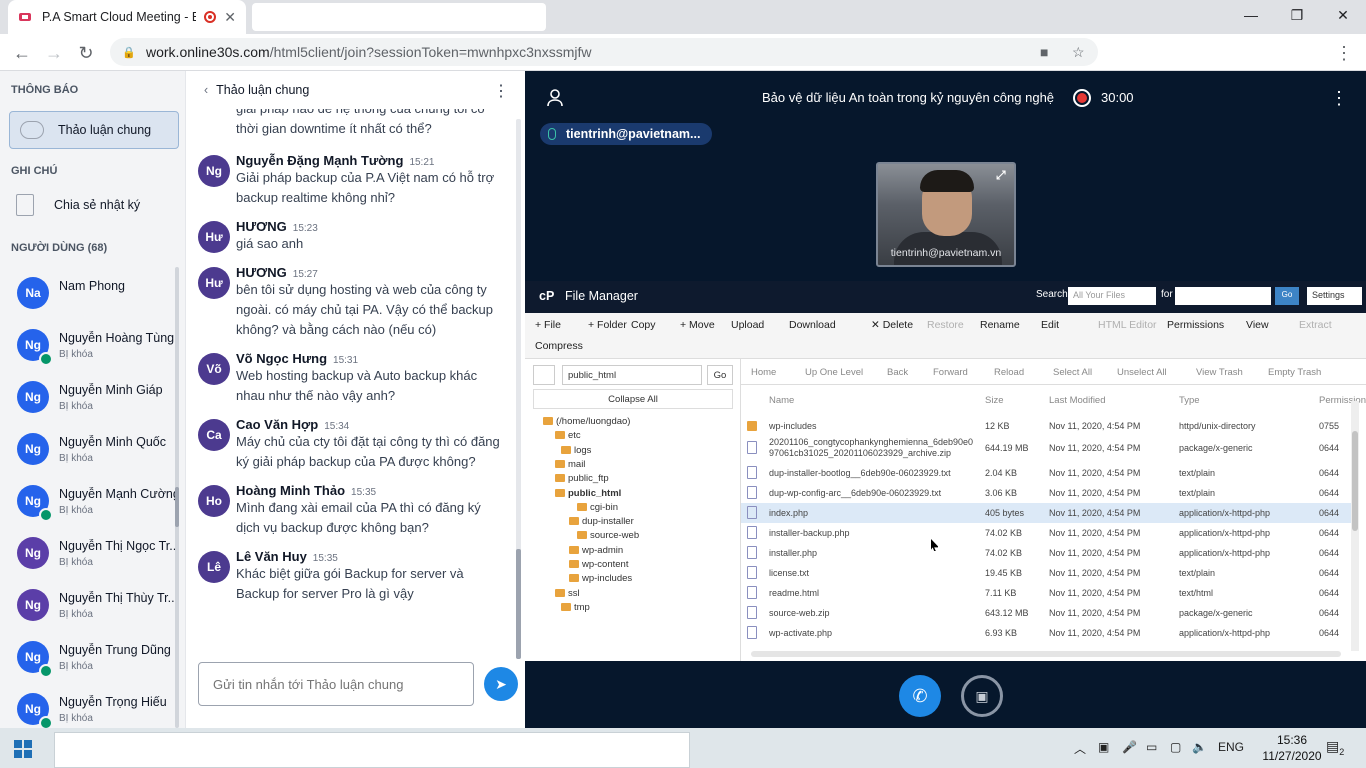 The width and height of the screenshot is (1366, 768). I want to click on fm-path-go: Go, so click(720, 375).